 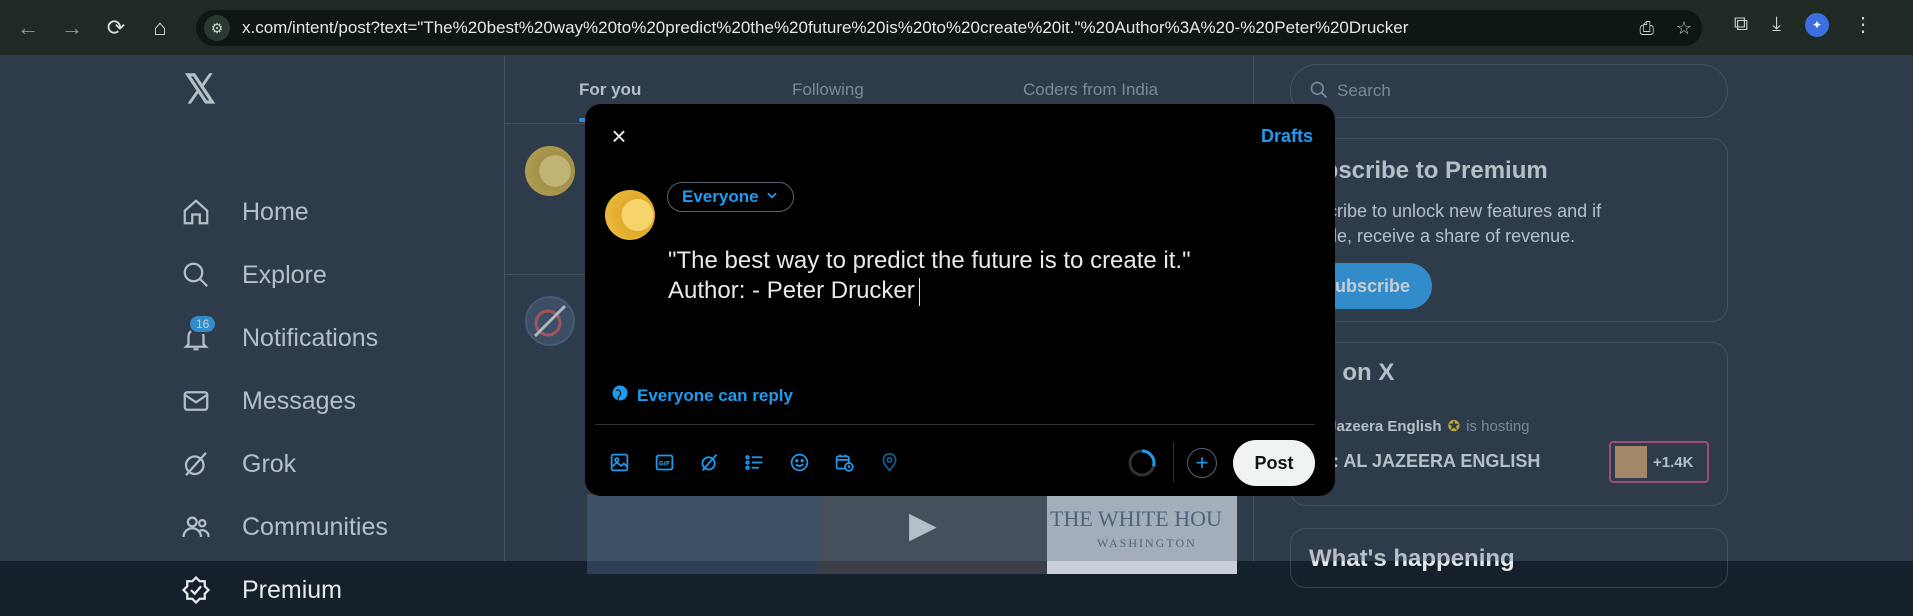 I want to click on globe-icon, so click(x=620, y=395).